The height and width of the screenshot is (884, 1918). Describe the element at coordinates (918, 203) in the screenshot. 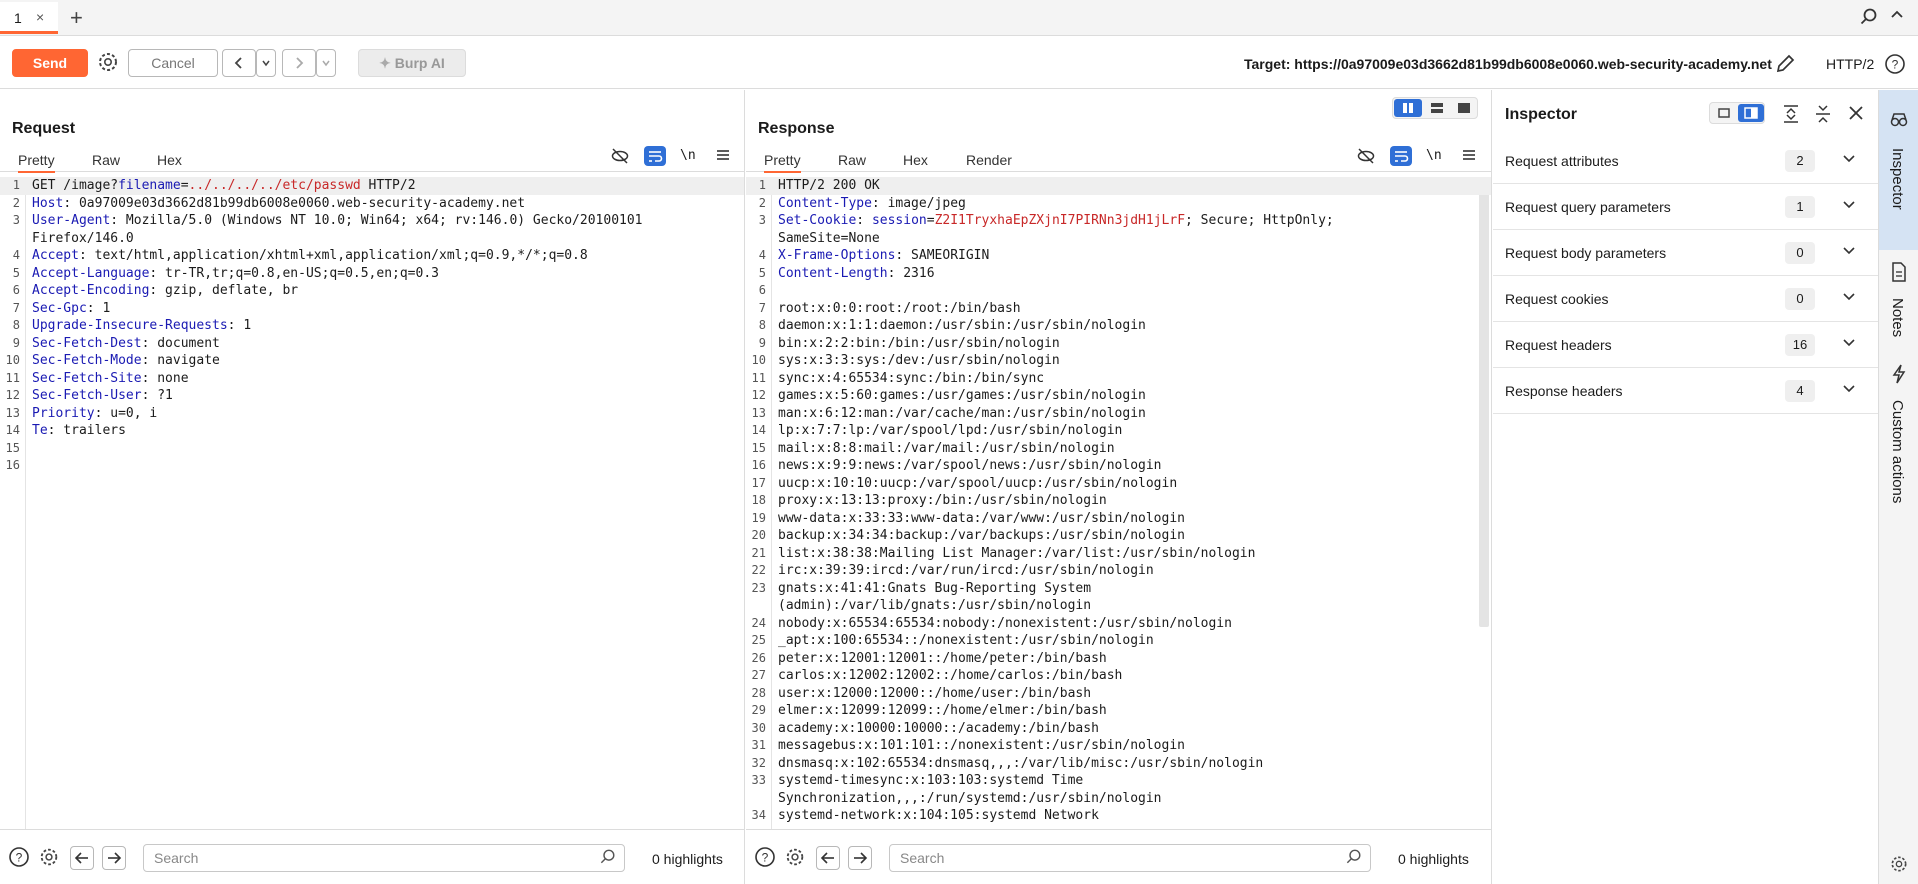

I see `code-token: : image/jpeg` at that location.